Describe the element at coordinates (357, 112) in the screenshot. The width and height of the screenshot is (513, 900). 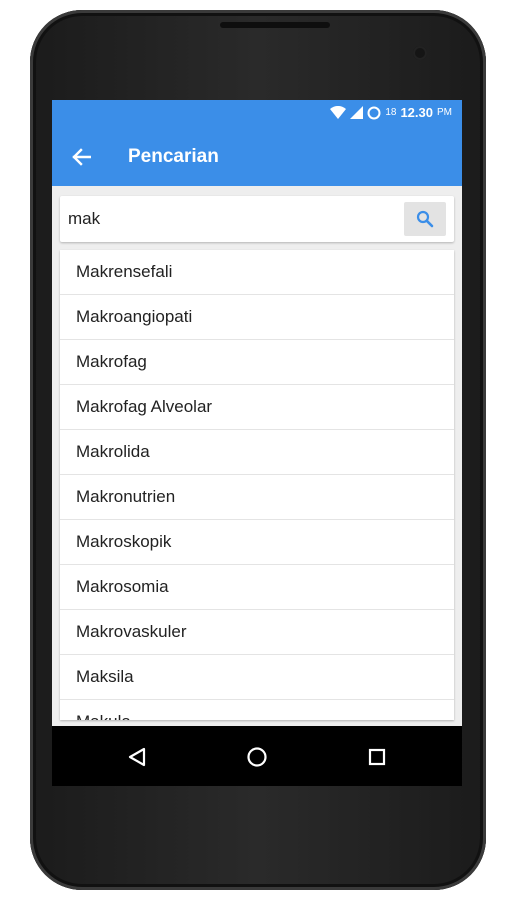
I see `signal-icon` at that location.